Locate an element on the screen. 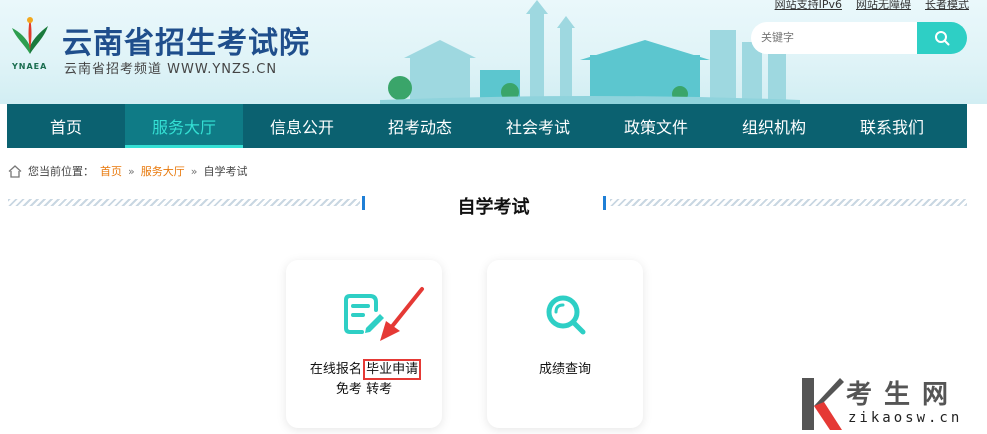 The image size is (987, 434). search-button is located at coordinates (942, 38).